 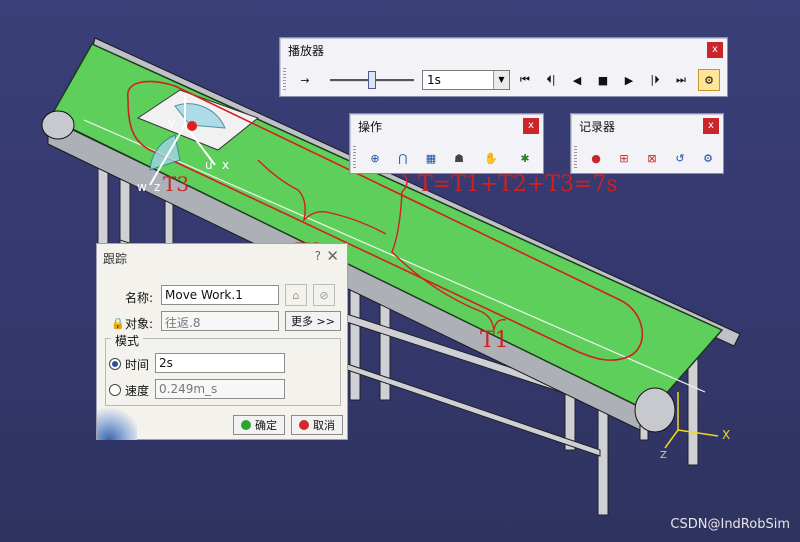 I want to click on gizmo-label-z: z, so click(x=157, y=187).